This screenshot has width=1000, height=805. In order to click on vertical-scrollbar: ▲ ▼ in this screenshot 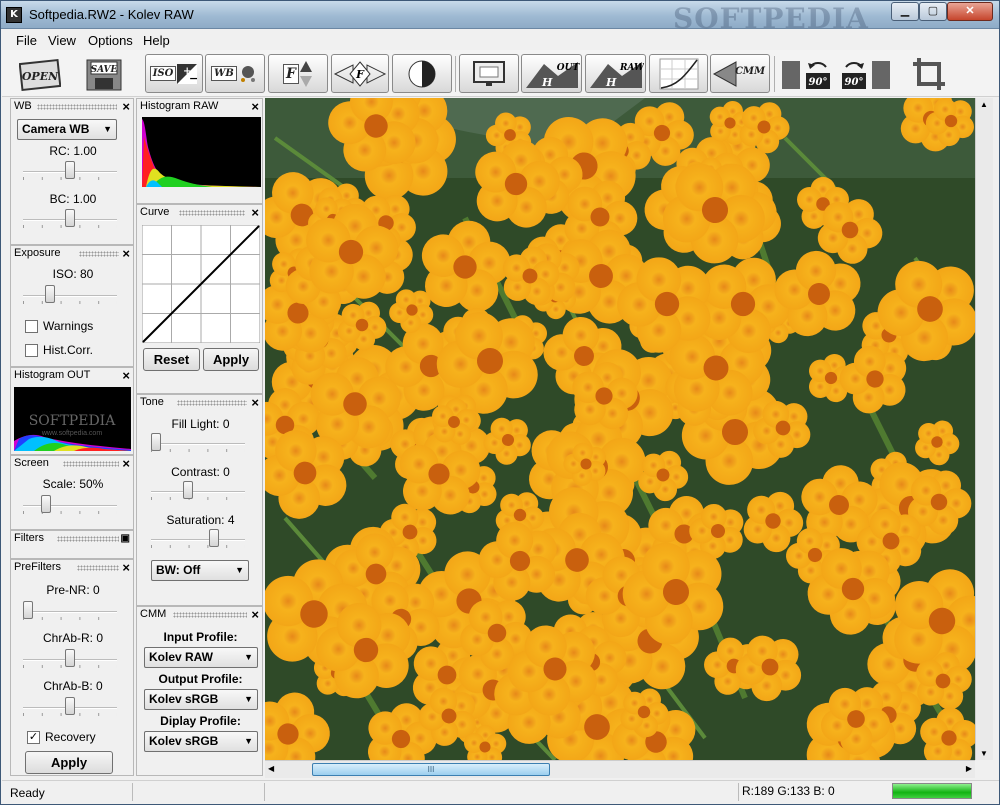, I will do `click(984, 429)`.